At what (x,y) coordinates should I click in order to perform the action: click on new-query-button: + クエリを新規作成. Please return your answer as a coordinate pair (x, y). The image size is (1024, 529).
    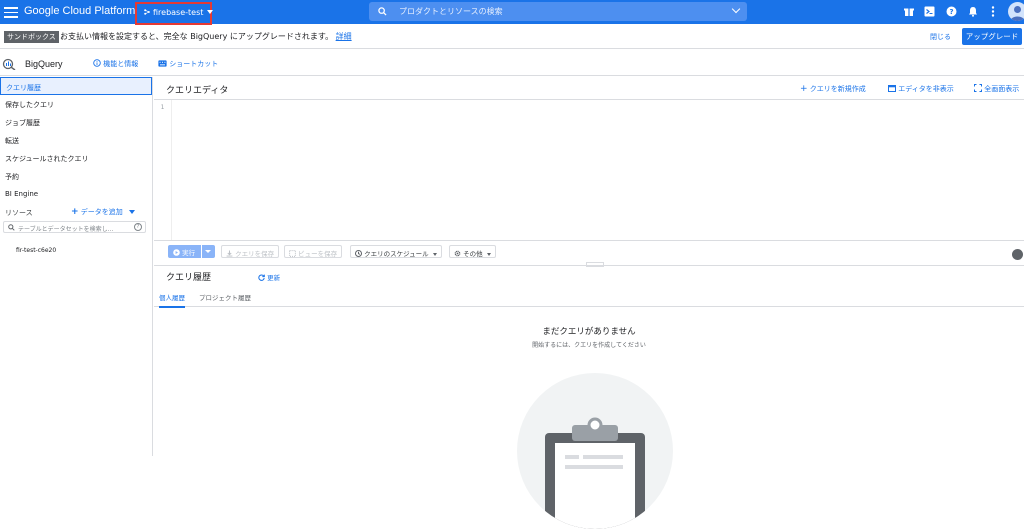
    Looking at the image, I should click on (833, 89).